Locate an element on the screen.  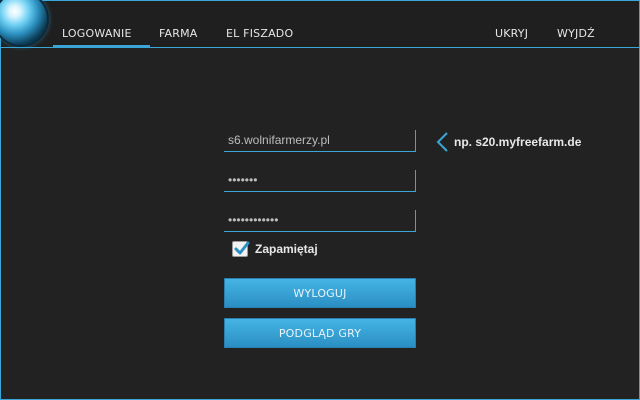
password-input is located at coordinates (318, 220).